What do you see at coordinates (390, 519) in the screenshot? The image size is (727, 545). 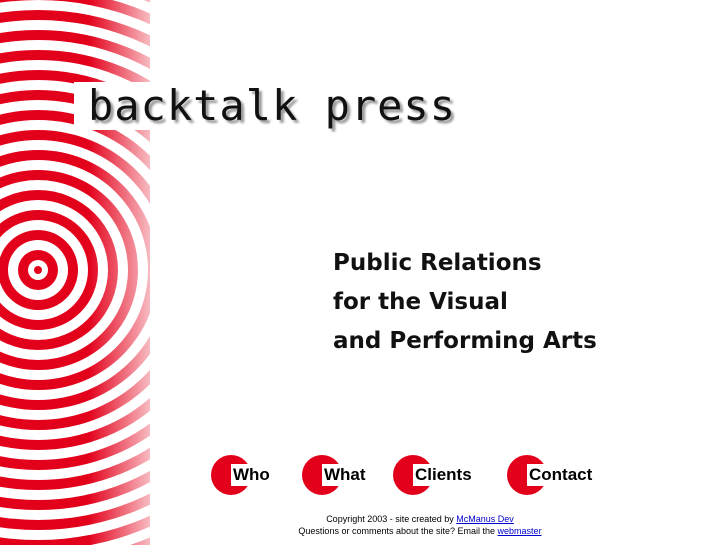 I see `copyright-text: Copyright 2003 - site created by` at bounding box center [390, 519].